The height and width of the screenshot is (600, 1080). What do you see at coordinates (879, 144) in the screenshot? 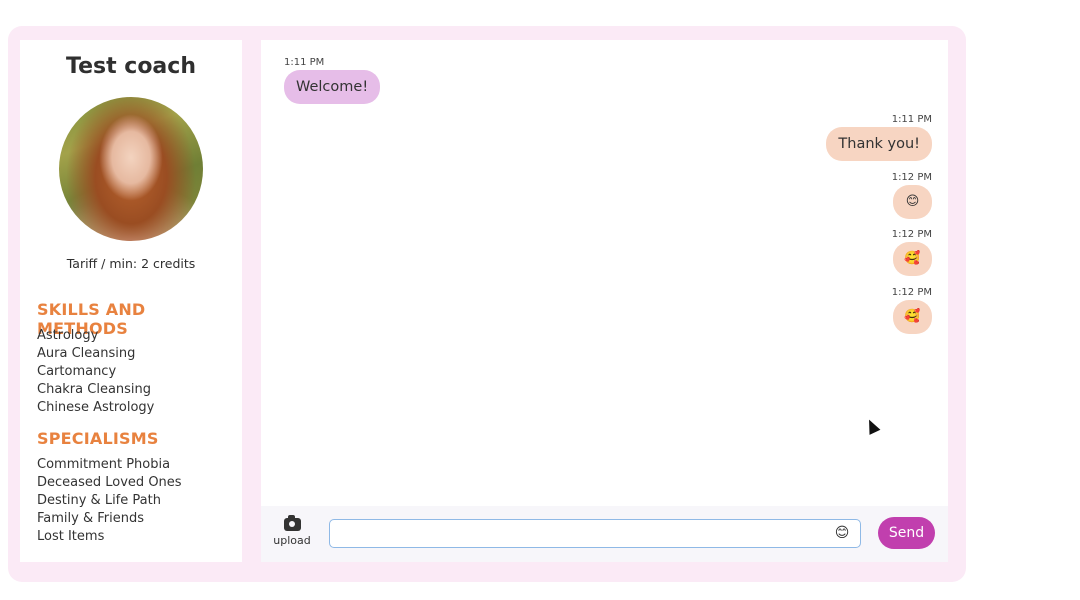
I see `message-bubble: Thank you!` at bounding box center [879, 144].